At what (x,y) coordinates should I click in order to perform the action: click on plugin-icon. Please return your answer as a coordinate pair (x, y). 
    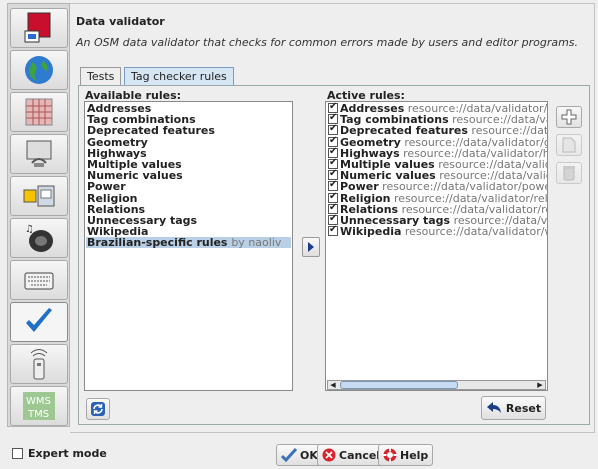
    Looking at the image, I should click on (39, 196).